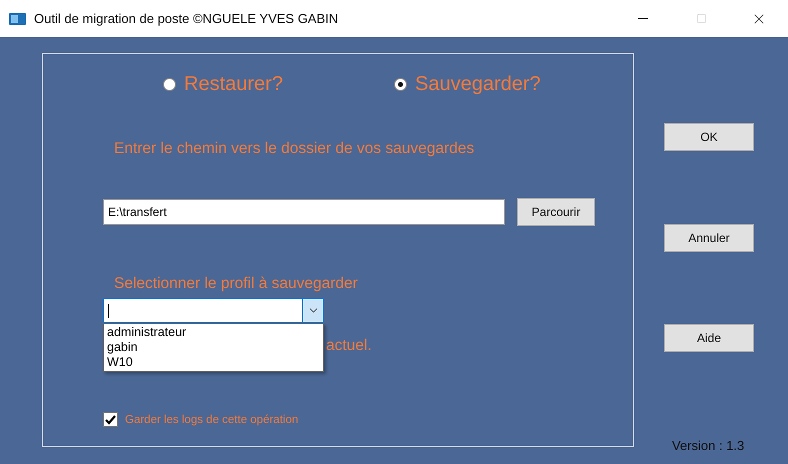 This screenshot has width=788, height=464. I want to click on radio-label: Restaurer?, so click(233, 84).